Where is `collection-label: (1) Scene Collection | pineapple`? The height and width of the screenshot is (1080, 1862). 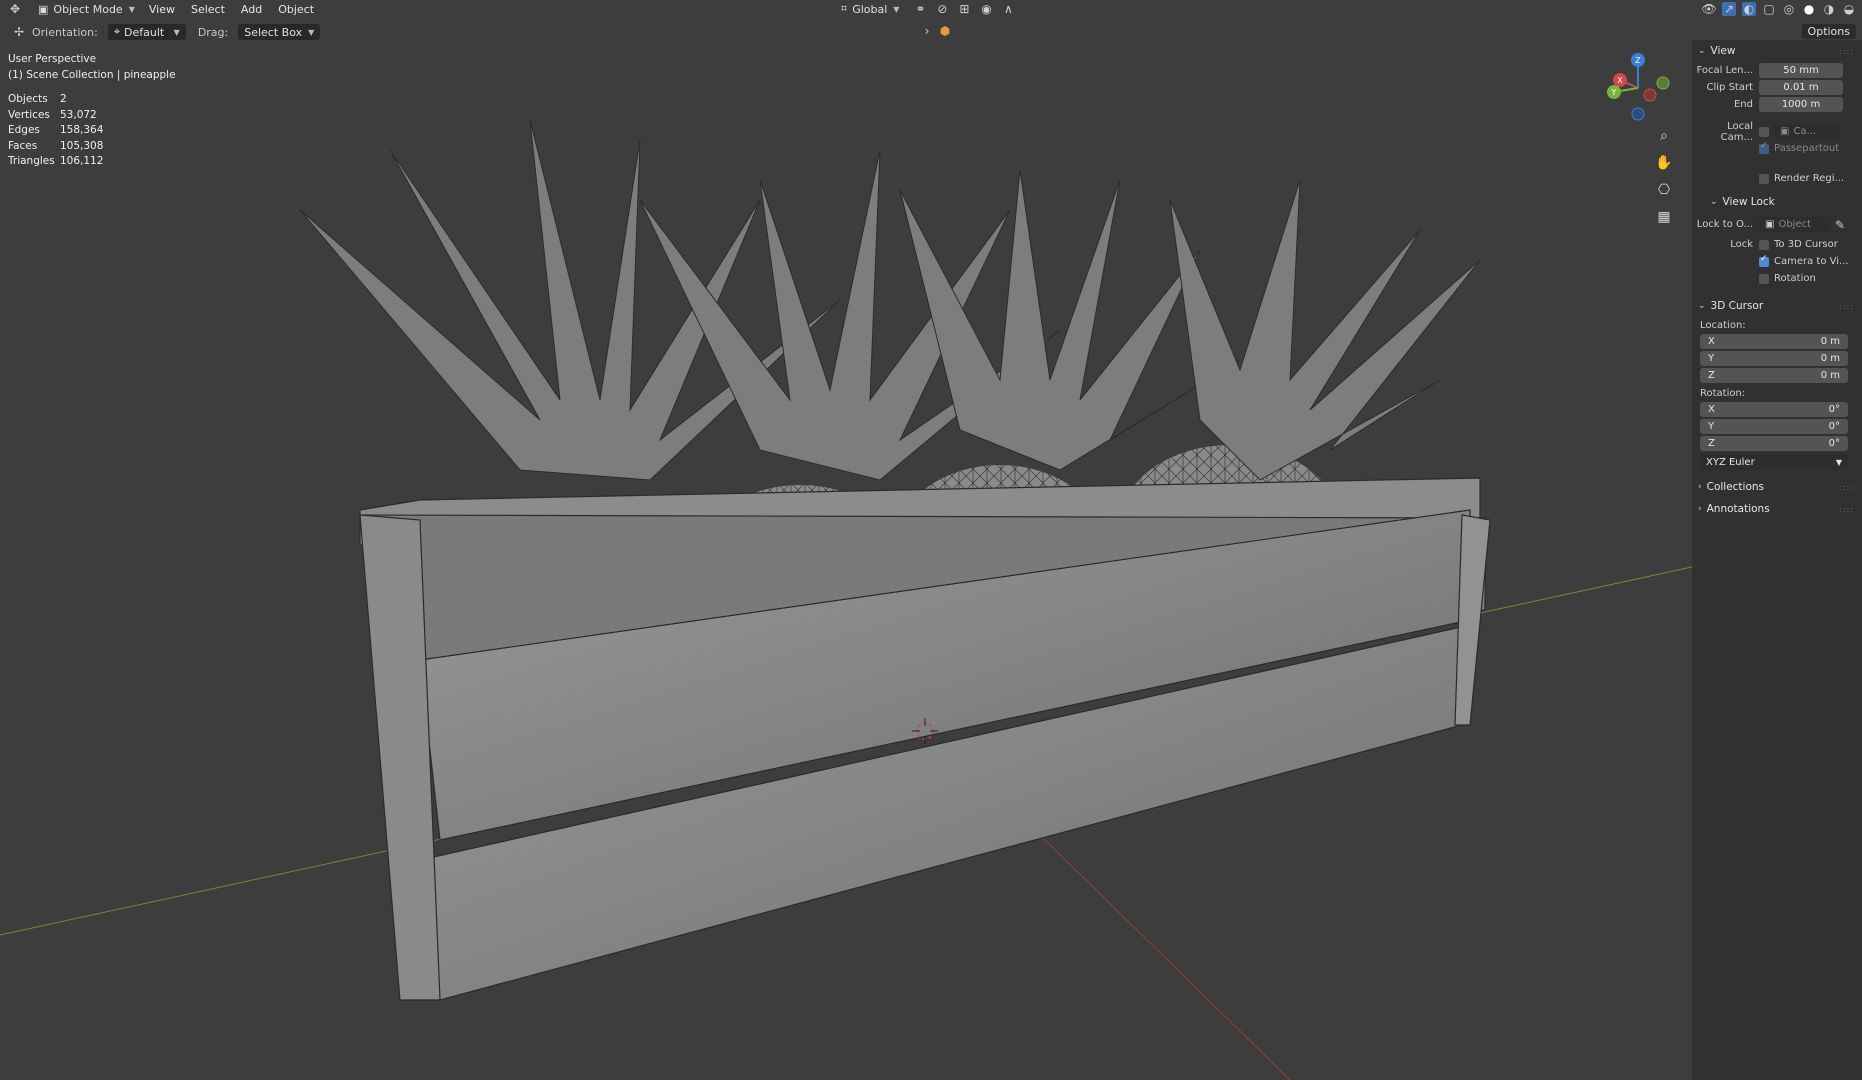 collection-label: (1) Scene Collection | pineapple is located at coordinates (92, 75).